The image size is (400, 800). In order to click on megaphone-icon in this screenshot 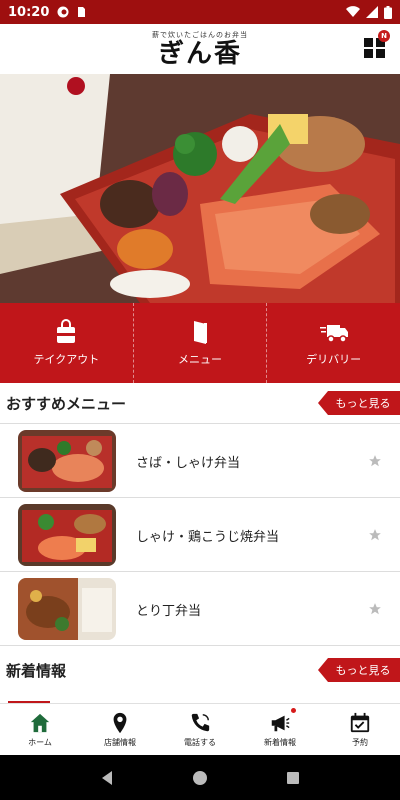, I will do `click(280, 723)`.